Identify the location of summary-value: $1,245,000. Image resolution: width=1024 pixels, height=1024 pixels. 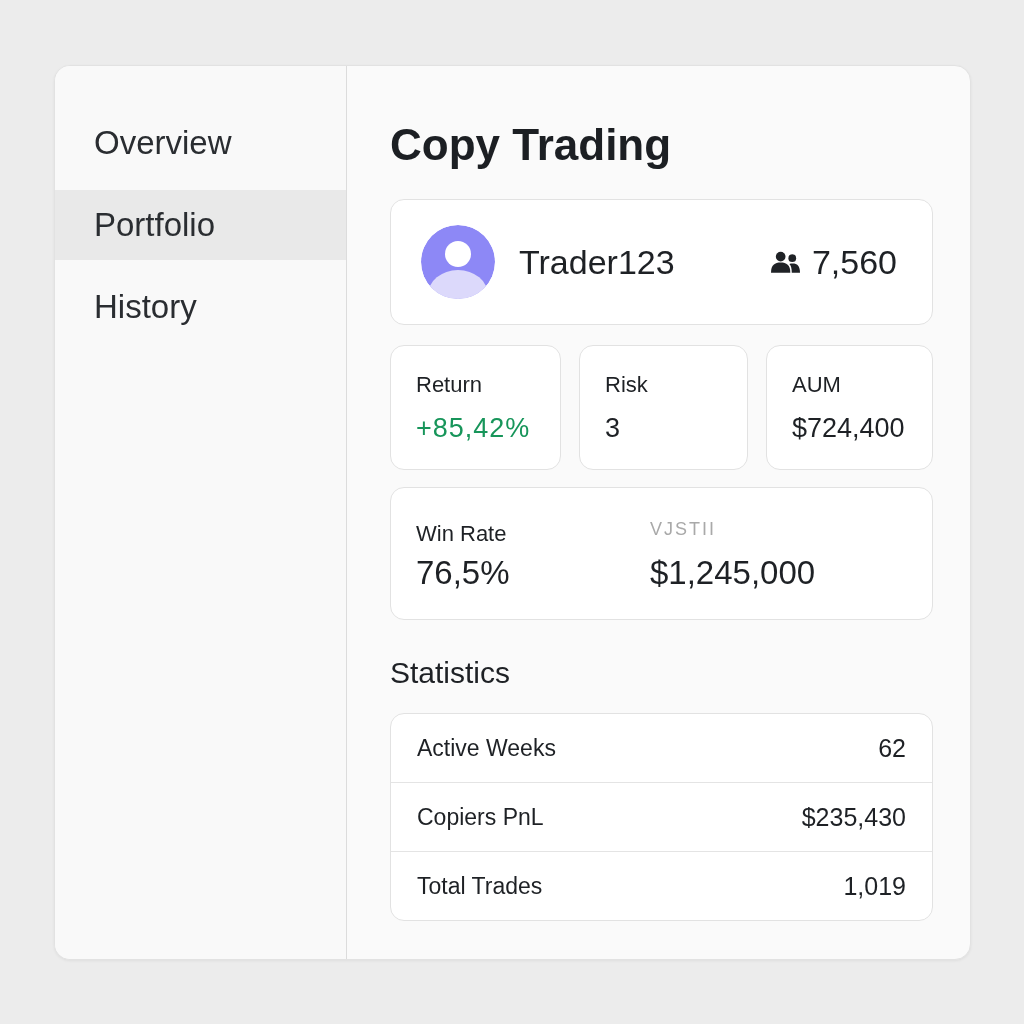
(733, 573).